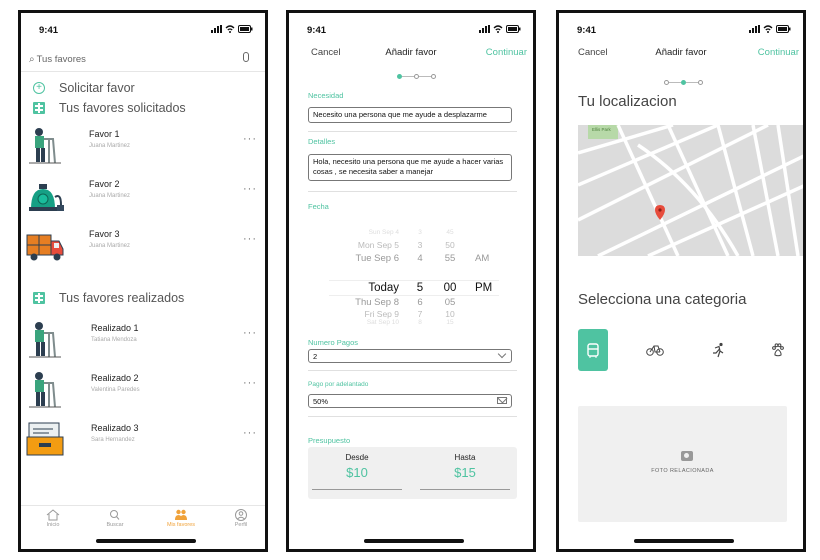 Image resolution: width=820 pixels, height=560 pixels. I want to click on list-item: Favor 3 Juana Martinez ···, so click(145, 247).